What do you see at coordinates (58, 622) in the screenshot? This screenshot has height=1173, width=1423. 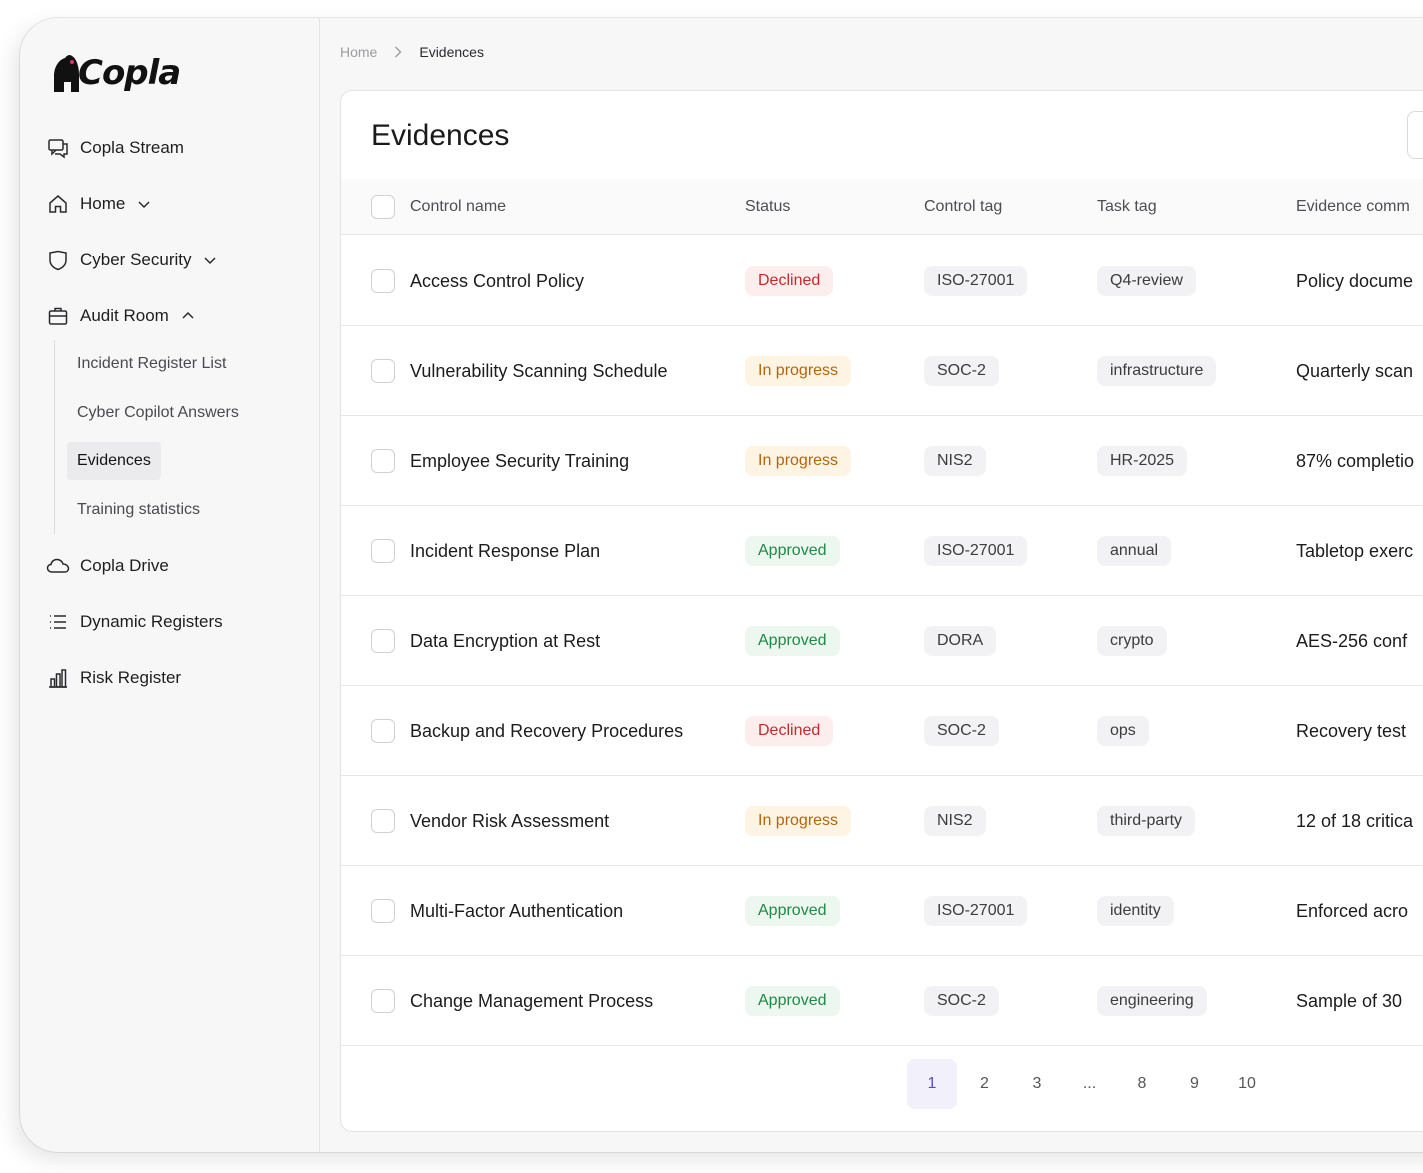 I see `list-icon` at bounding box center [58, 622].